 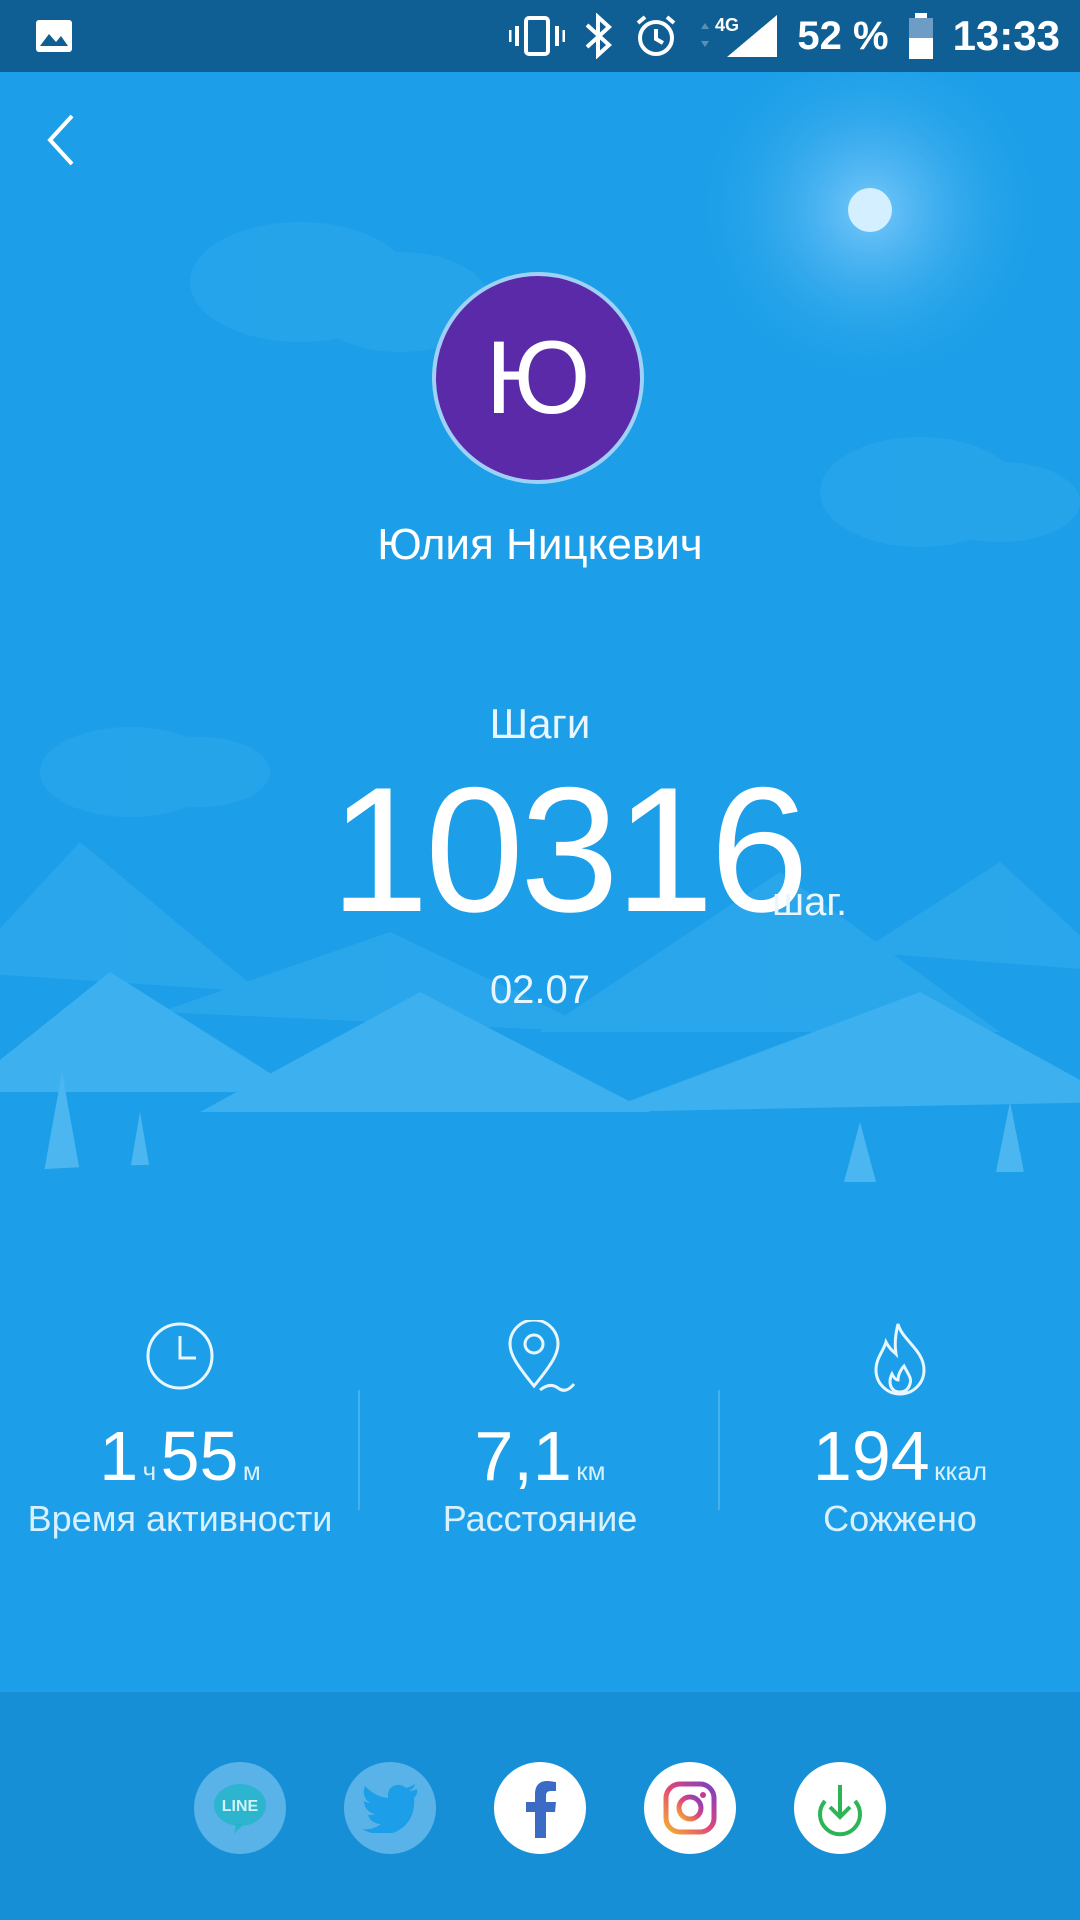 I want to click on steps-count: 10316, so click(x=569, y=849).